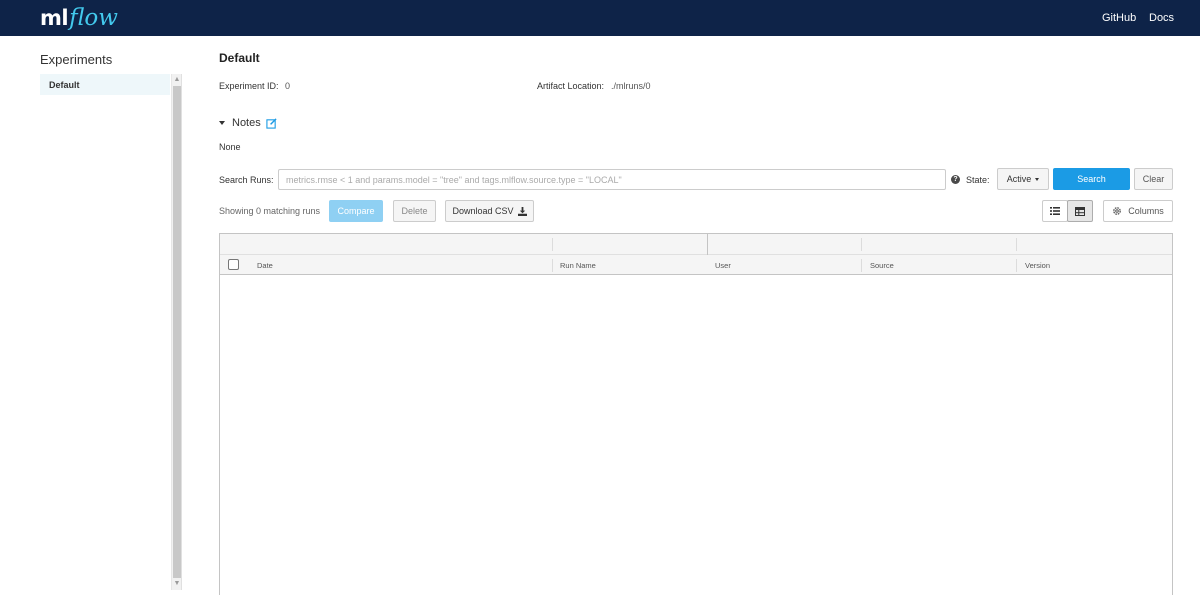 The width and height of the screenshot is (1200, 595). I want to click on list-view-button, so click(1055, 211).